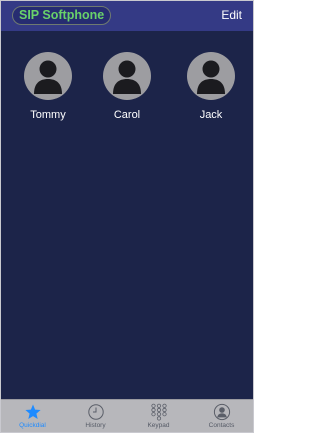 The width and height of the screenshot is (320, 433). I want to click on tab-label: Keypad, so click(158, 425).